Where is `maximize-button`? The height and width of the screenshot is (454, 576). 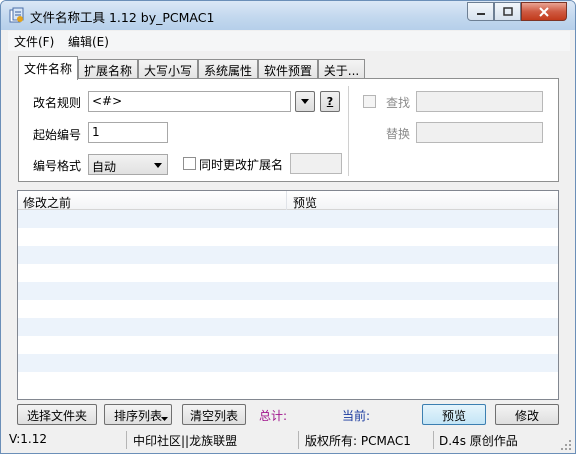 maximize-button is located at coordinates (507, 11).